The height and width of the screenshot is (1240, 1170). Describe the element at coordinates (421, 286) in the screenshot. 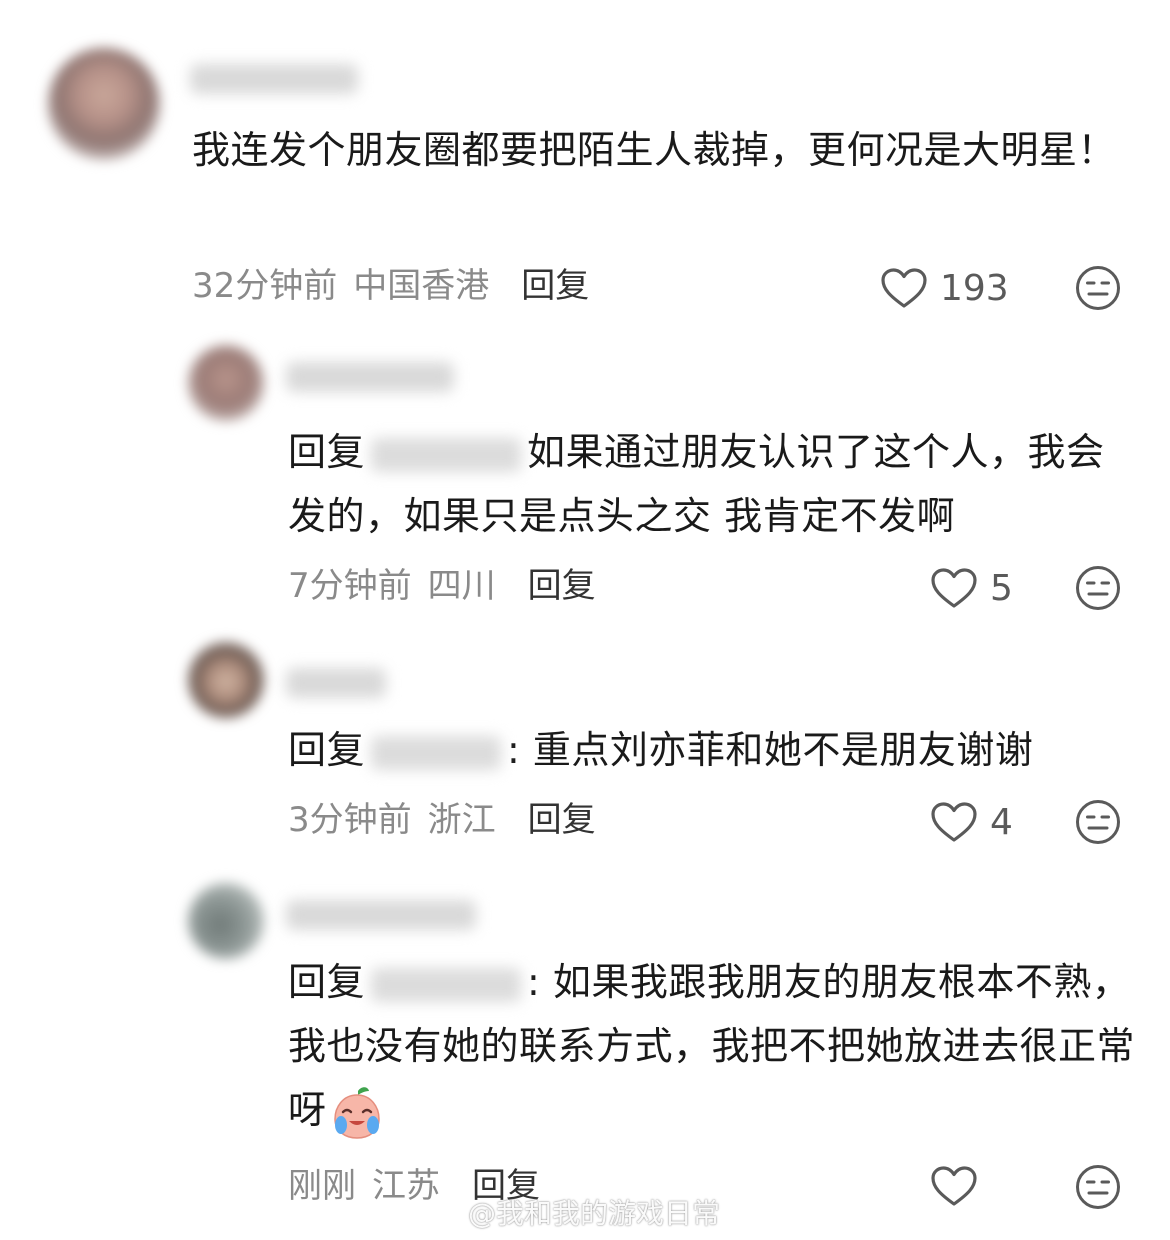

I see `comment-location: 中国香港` at that location.